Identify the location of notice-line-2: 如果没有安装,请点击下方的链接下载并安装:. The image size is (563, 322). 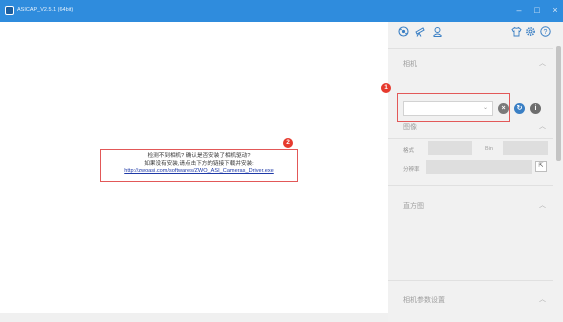
(199, 163).